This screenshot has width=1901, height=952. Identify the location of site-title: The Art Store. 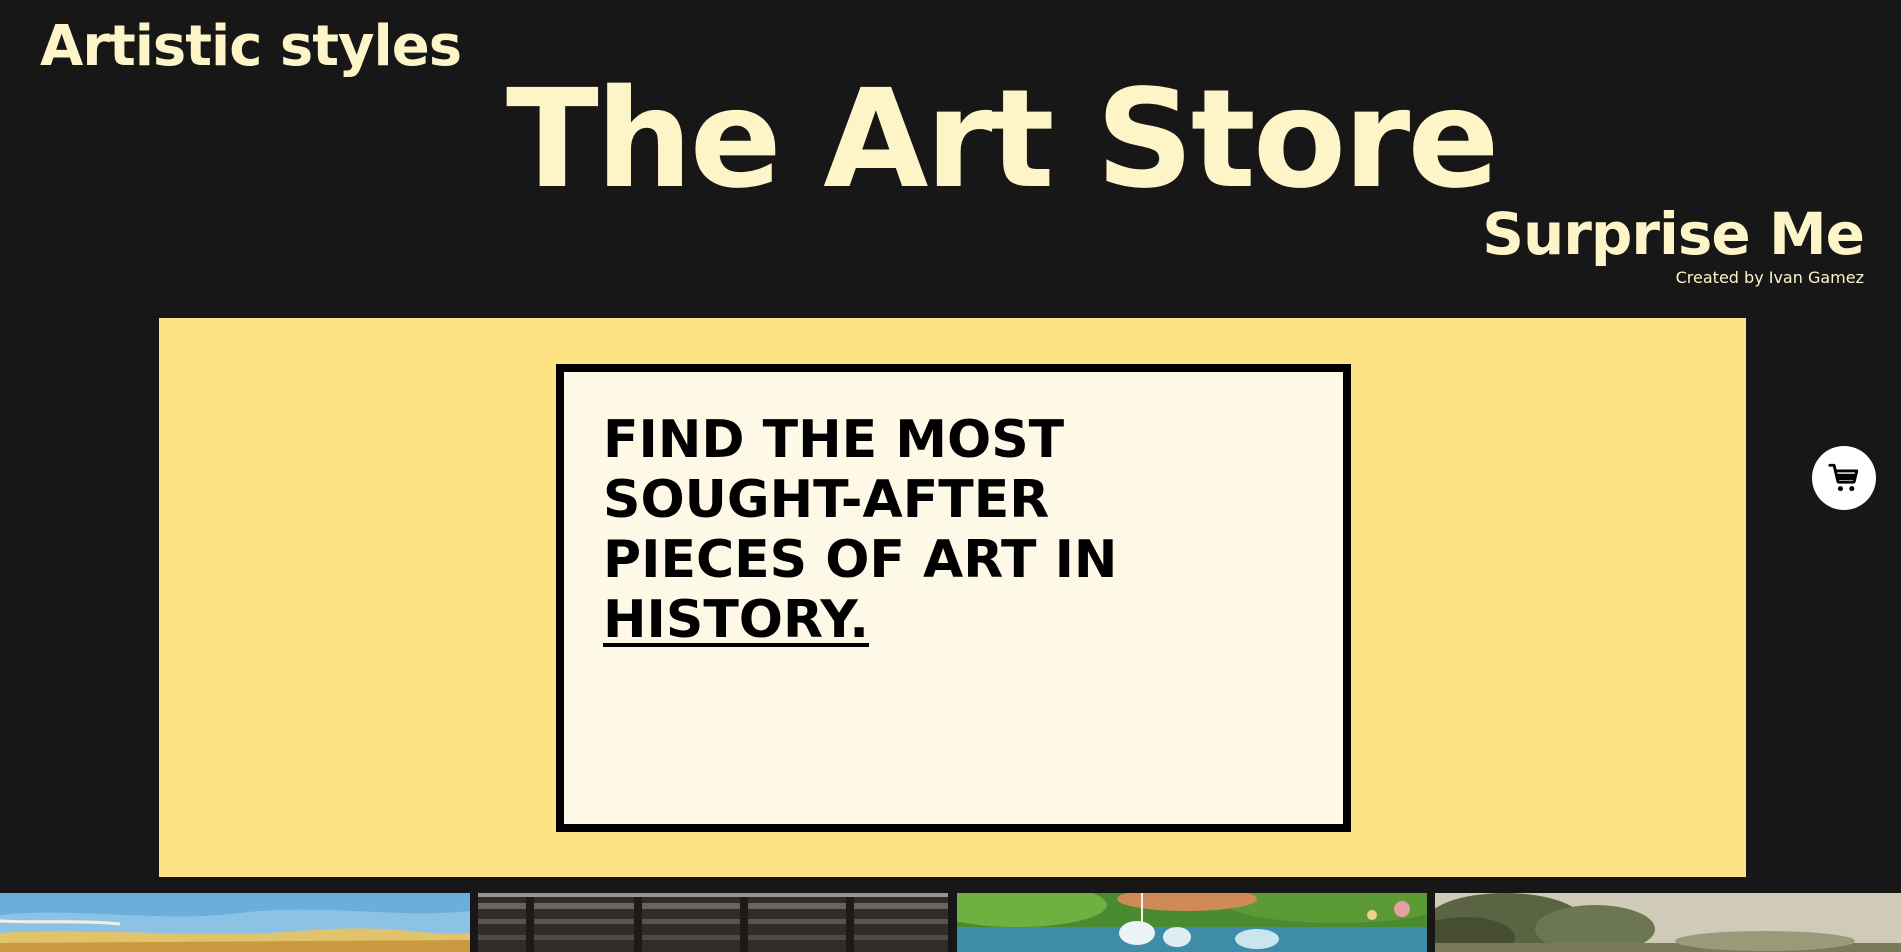
(1003, 140).